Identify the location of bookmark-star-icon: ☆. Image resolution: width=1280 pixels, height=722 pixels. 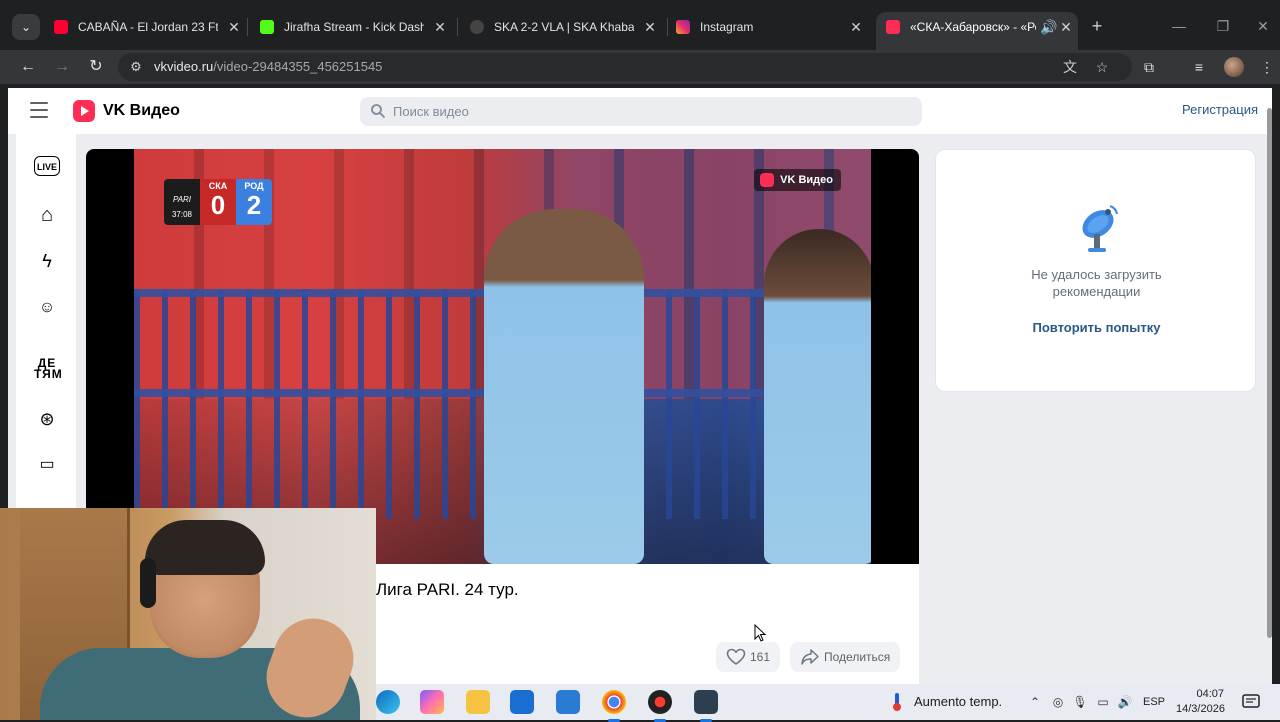
(1102, 67).